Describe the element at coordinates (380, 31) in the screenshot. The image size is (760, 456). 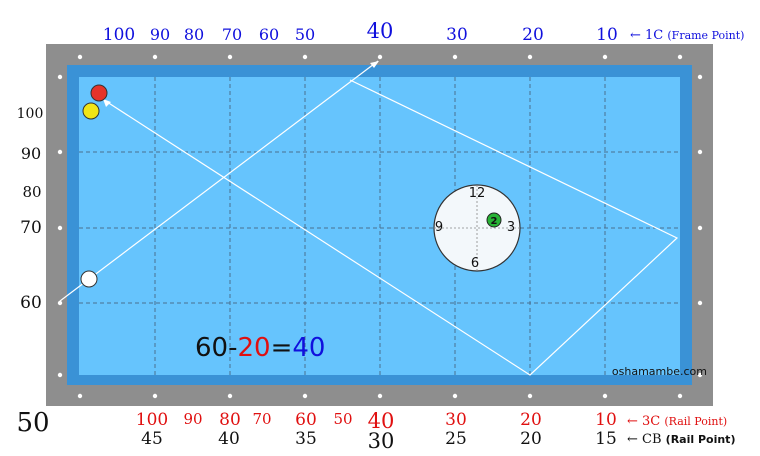
I see `top-scale-40: 40` at that location.